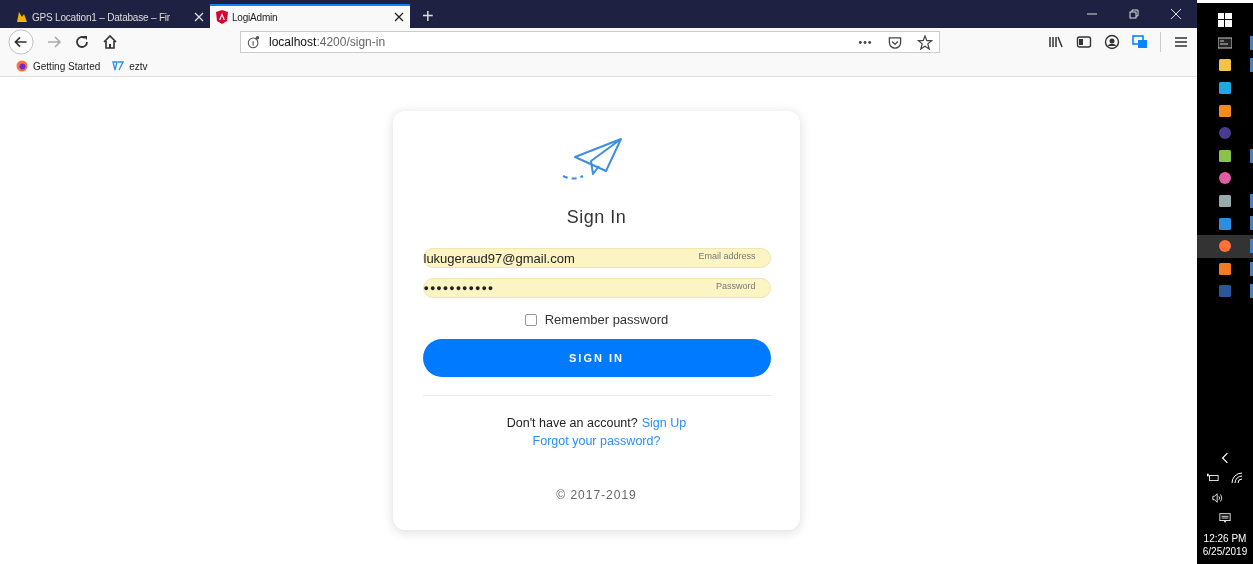 The height and width of the screenshot is (564, 1253). What do you see at coordinates (596, 288) in the screenshot?
I see `password-field: ●●●●●●●●●●● Password` at bounding box center [596, 288].